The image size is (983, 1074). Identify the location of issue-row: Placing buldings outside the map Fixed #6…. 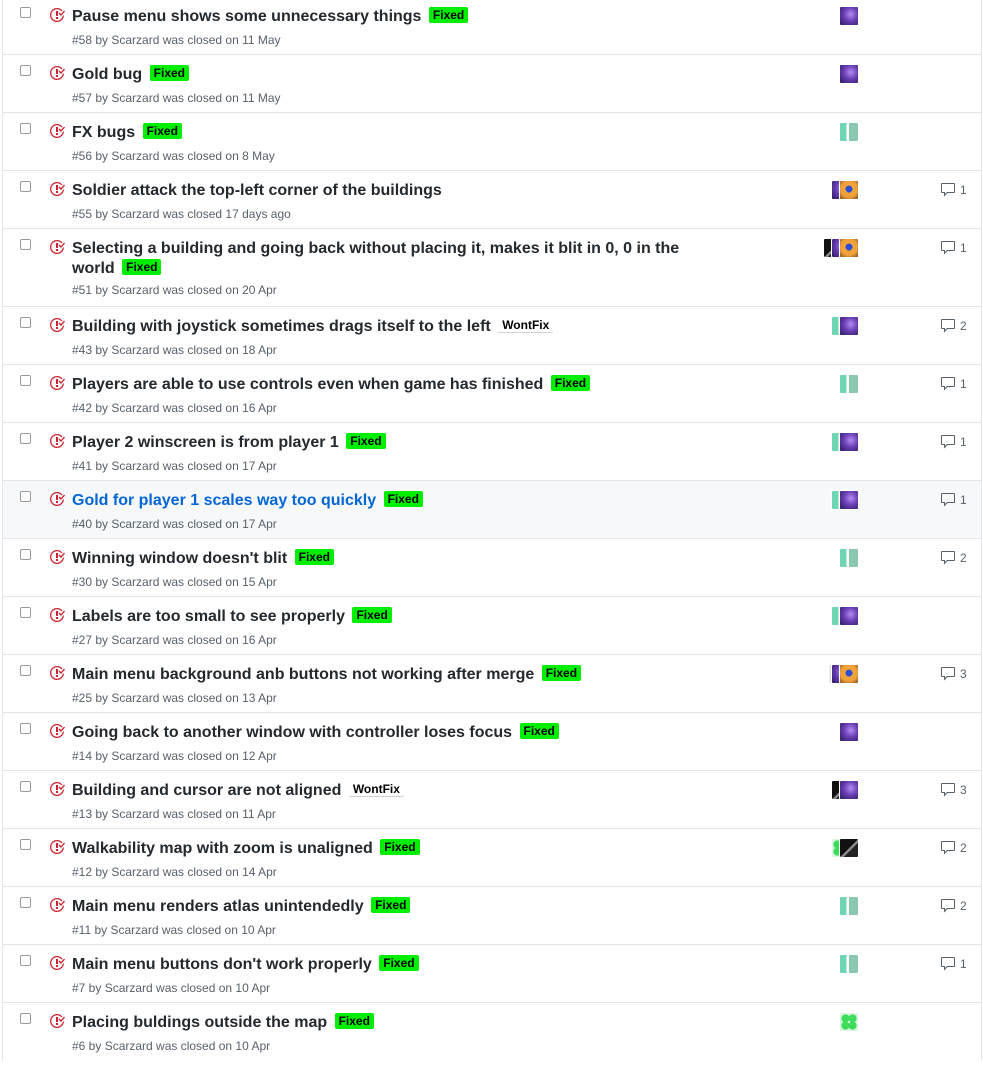
(492, 1031).